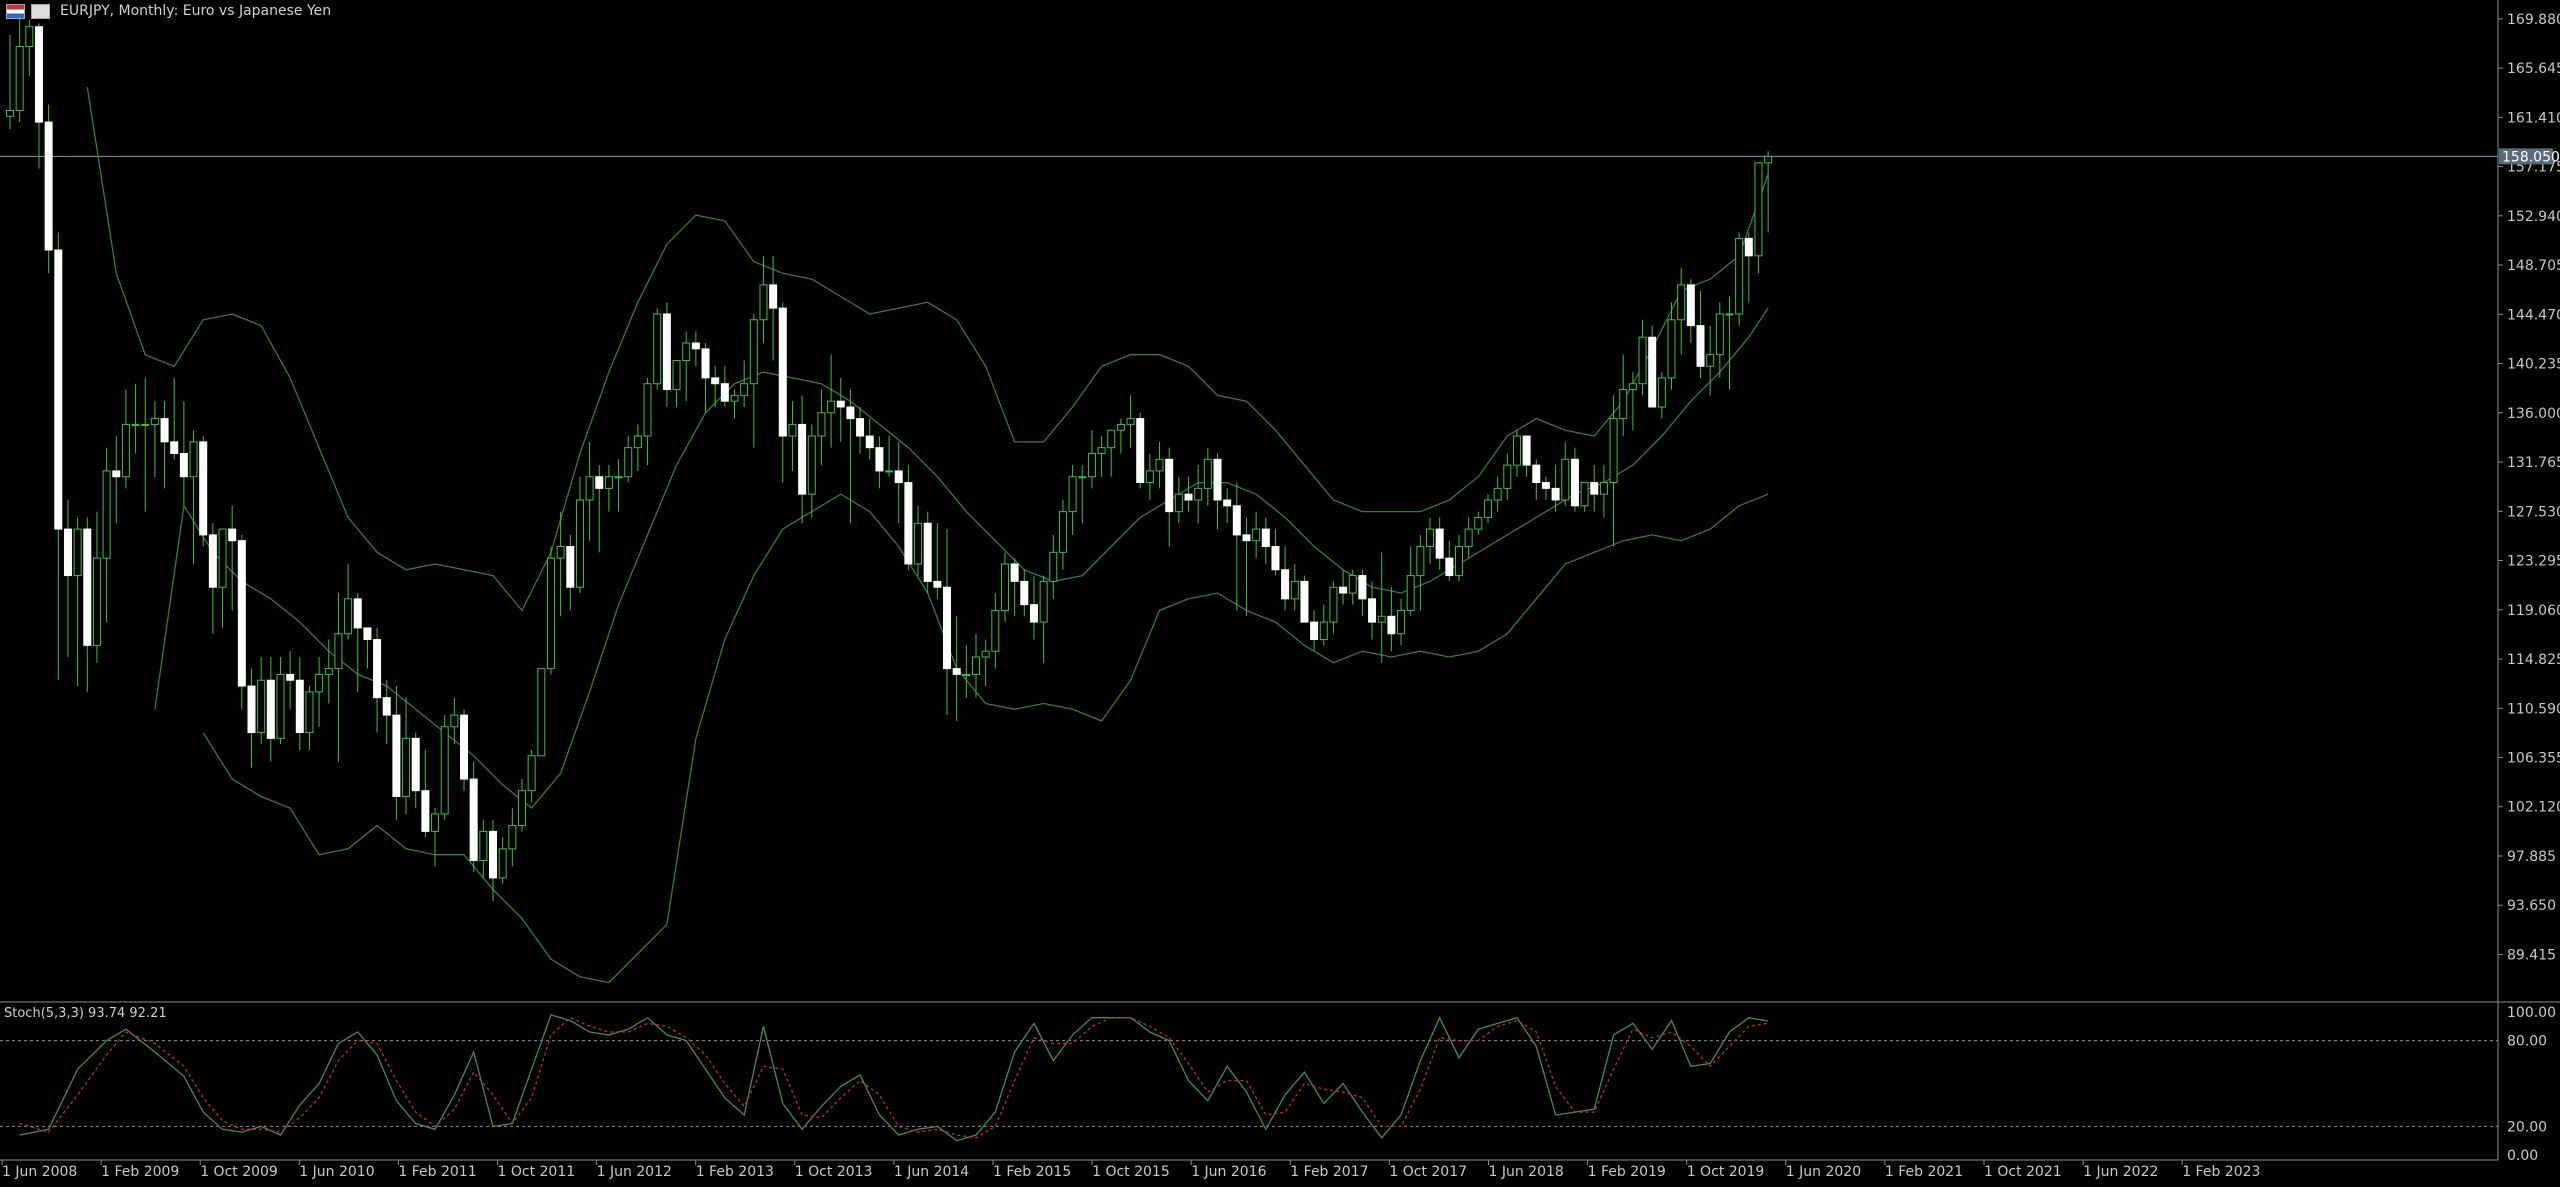 This screenshot has width=2560, height=1187. What do you see at coordinates (834, 1172) in the screenshot?
I see `time-tick-label: 1 Oct 2013` at bounding box center [834, 1172].